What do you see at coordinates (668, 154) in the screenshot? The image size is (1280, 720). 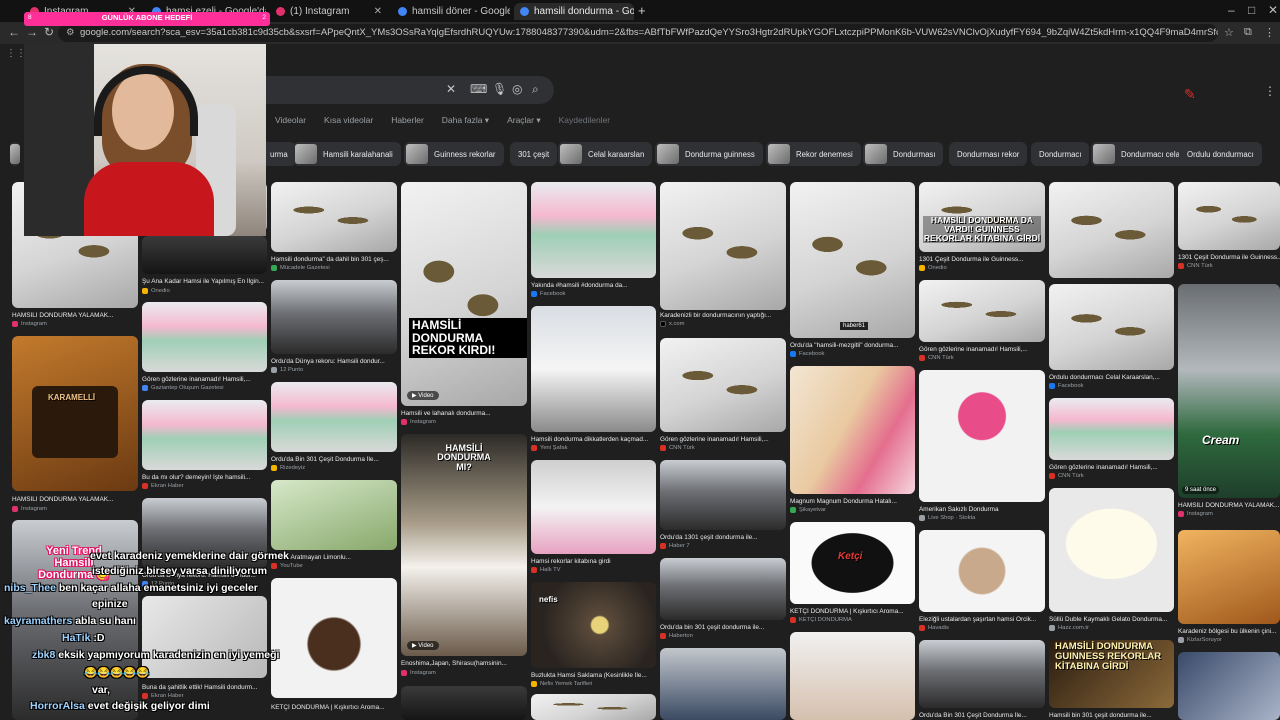 I see `chip-thumbnail` at bounding box center [668, 154].